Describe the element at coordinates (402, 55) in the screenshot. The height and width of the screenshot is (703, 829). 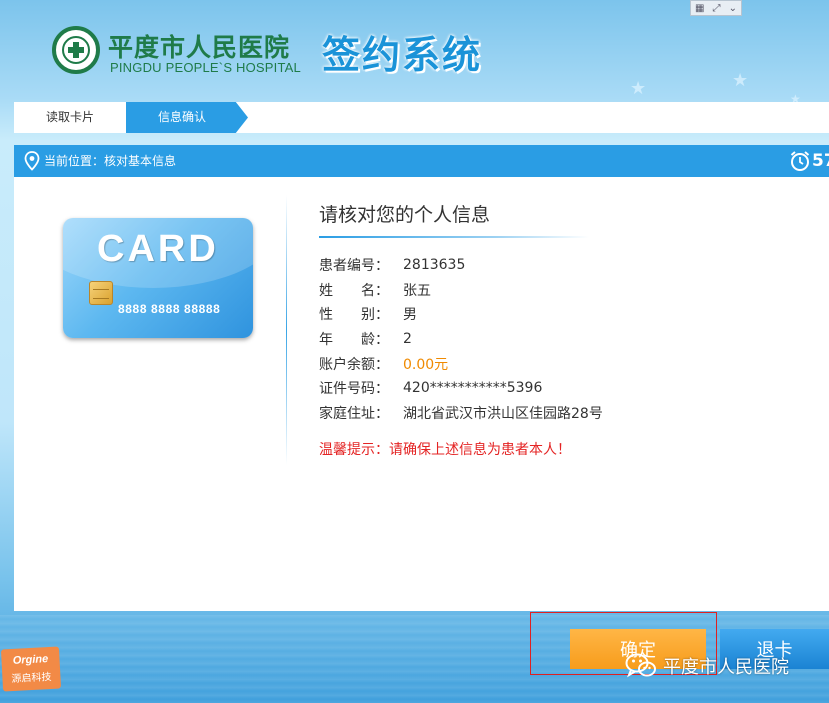
I see `system-title: 签约系统` at that location.